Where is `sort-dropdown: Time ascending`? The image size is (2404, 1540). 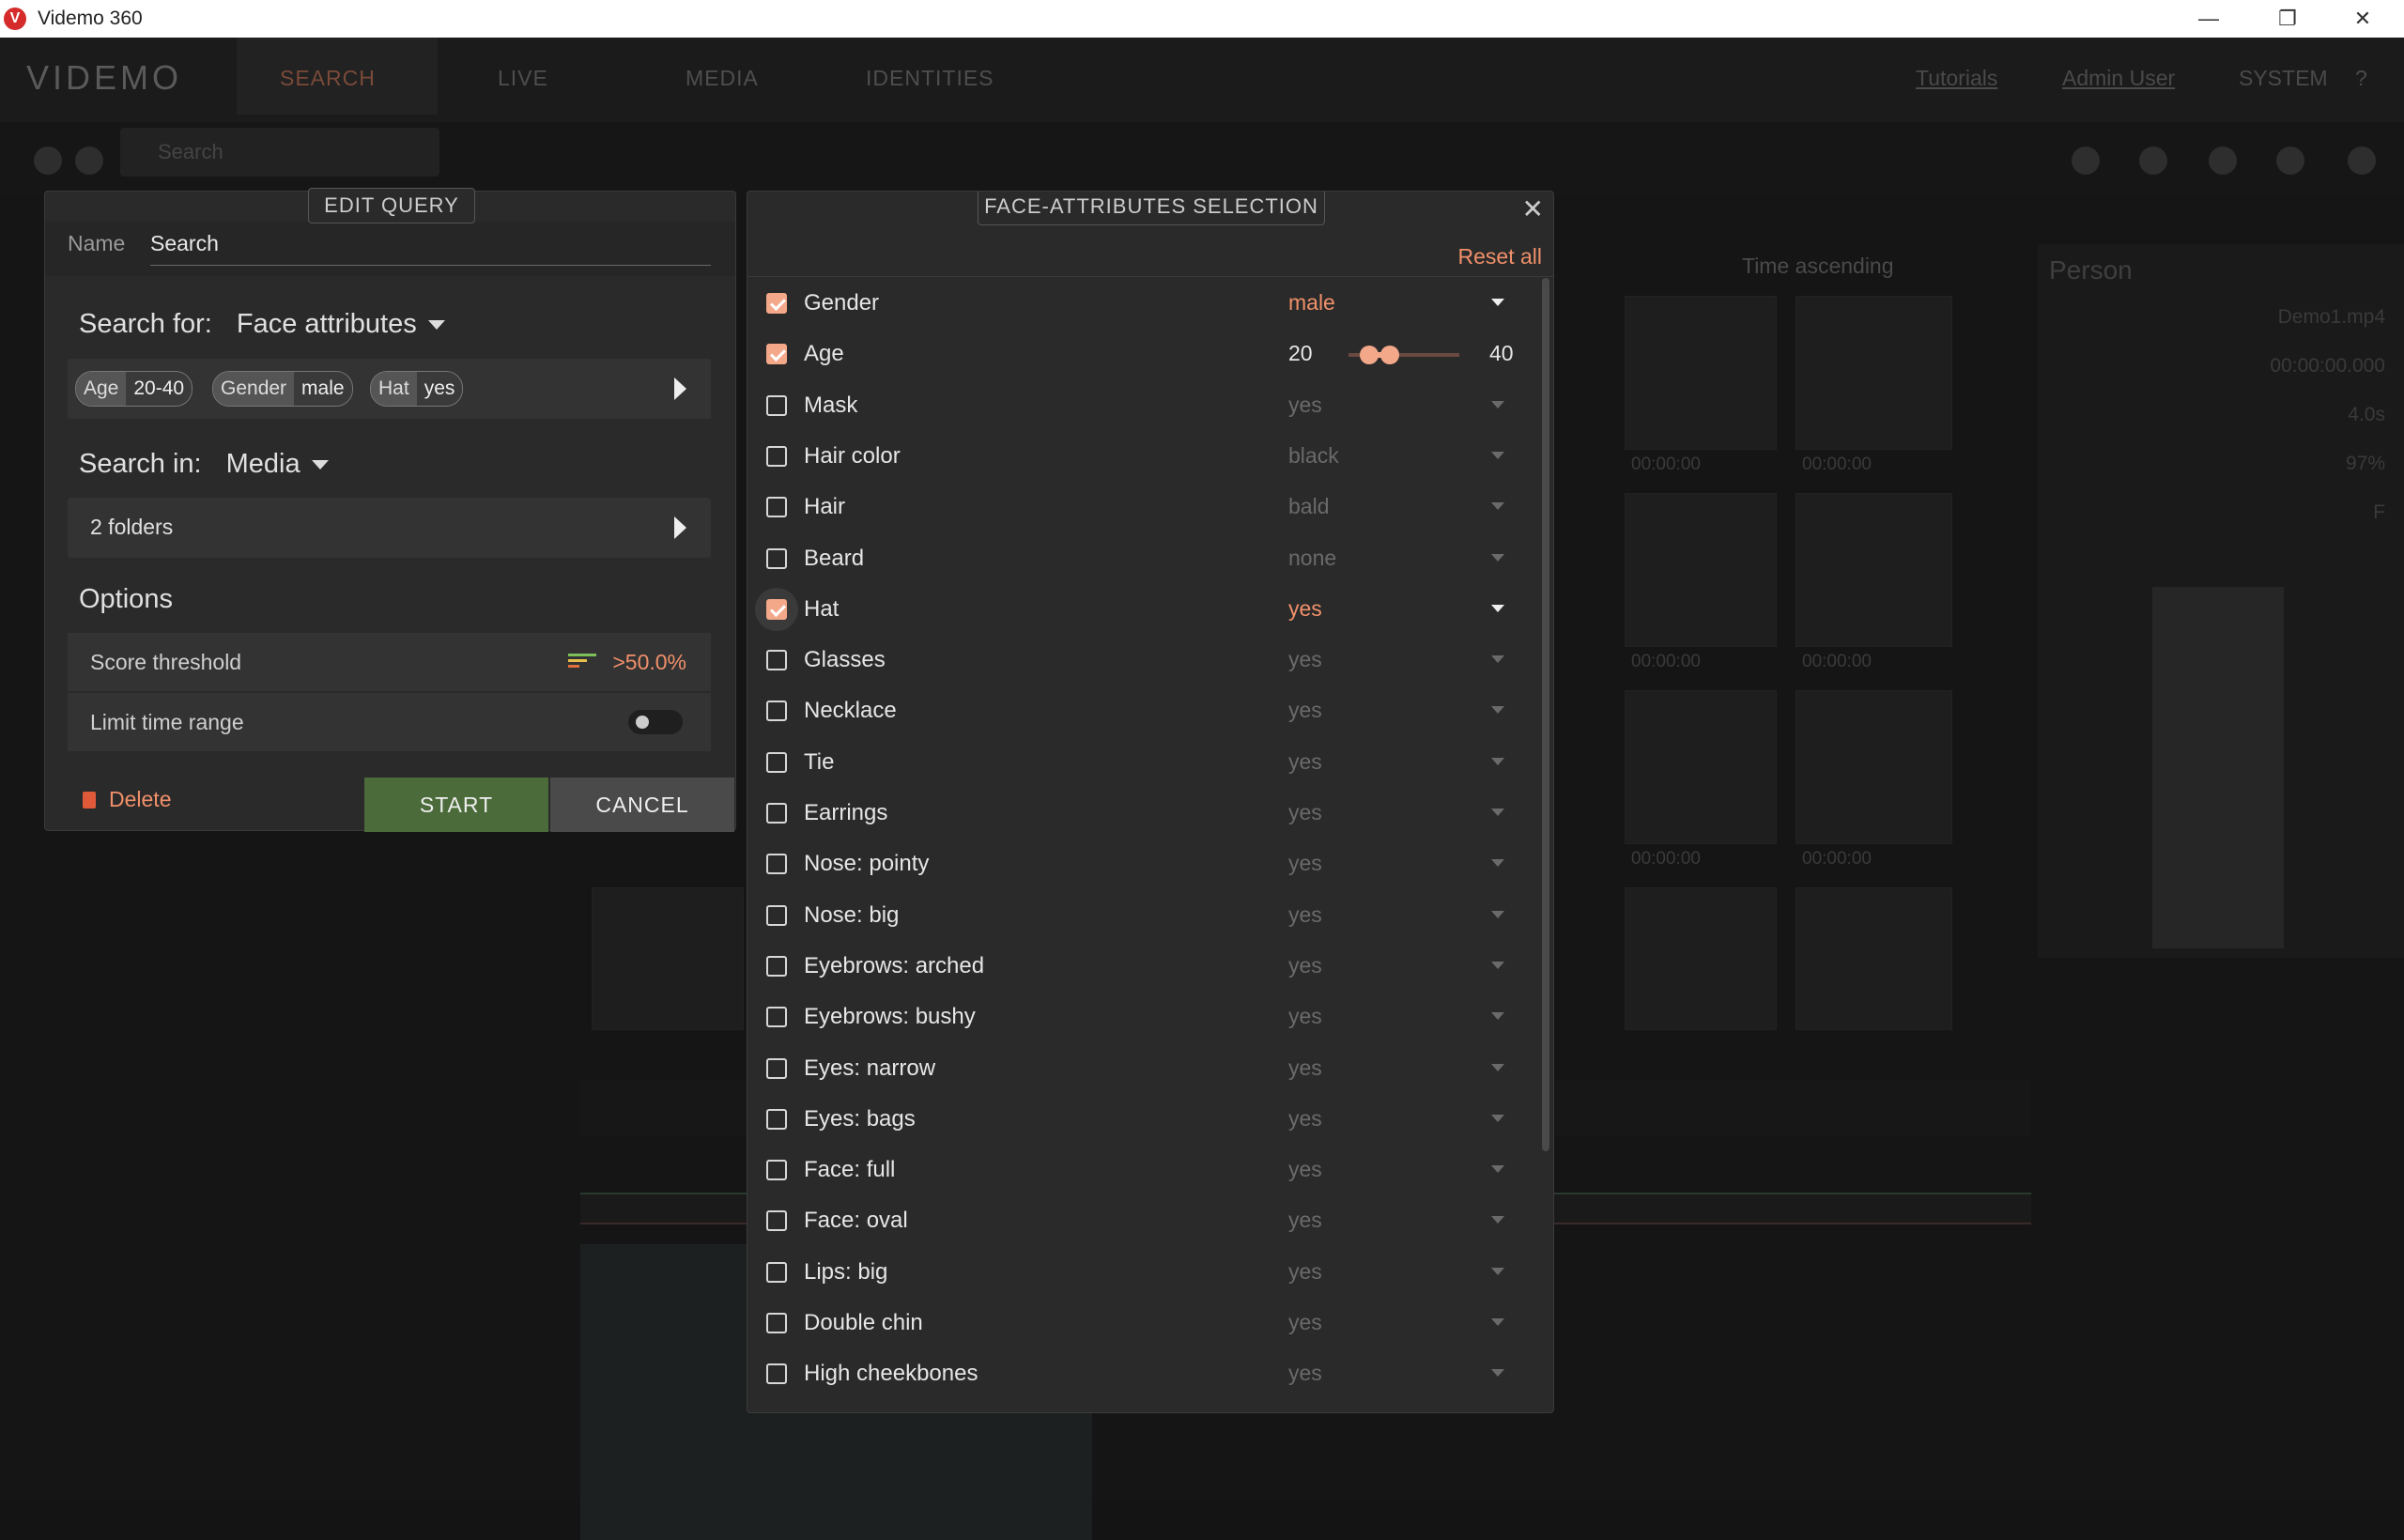 sort-dropdown: Time ascending is located at coordinates (1818, 266).